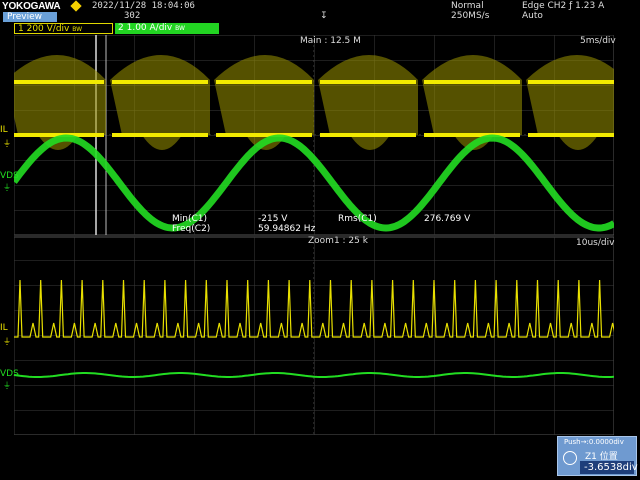 Image resolution: width=640 pixels, height=480 pixels. I want to click on channel1-bw-badge: BW, so click(77, 29).